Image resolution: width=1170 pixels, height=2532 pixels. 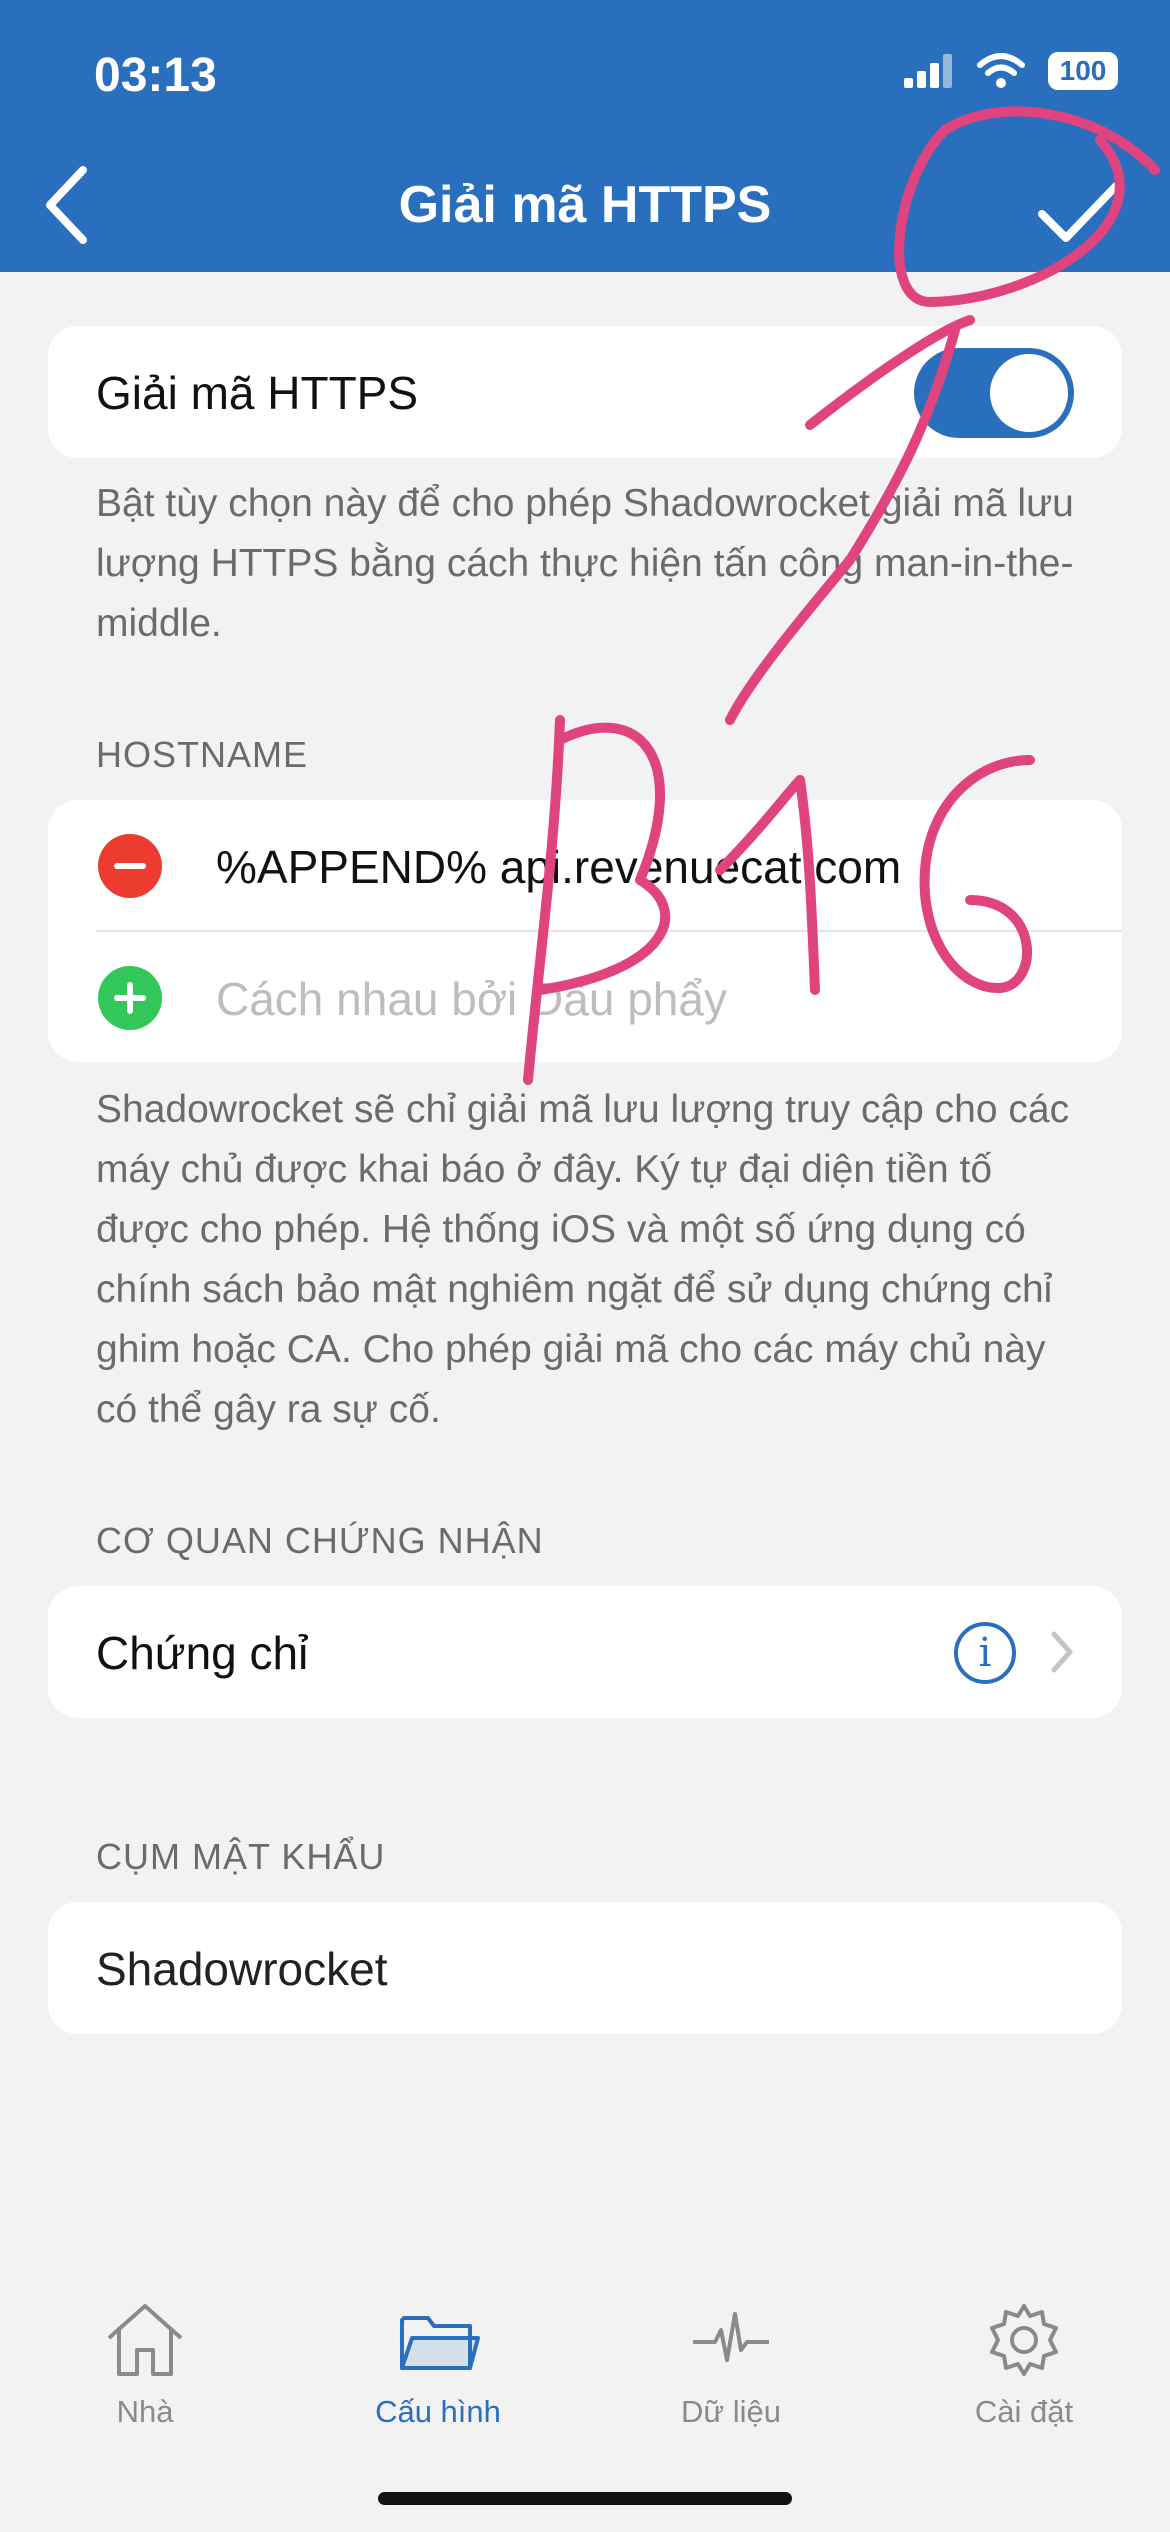 What do you see at coordinates (1083, 71) in the screenshot?
I see `battery-indicator: 100` at bounding box center [1083, 71].